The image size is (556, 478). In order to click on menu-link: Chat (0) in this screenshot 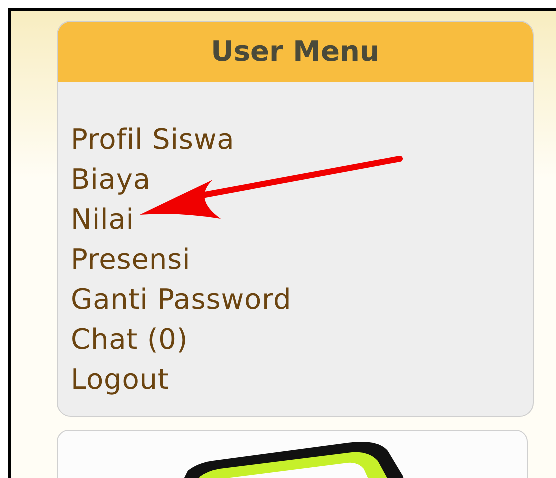, I will do `click(129, 340)`.